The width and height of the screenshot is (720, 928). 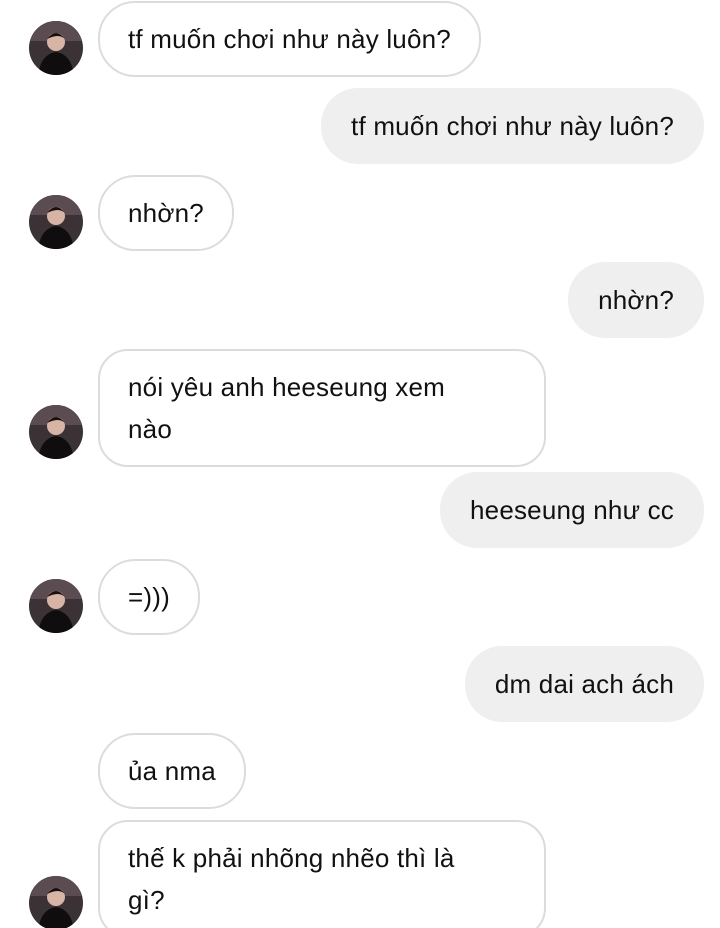 I want to click on outgoing-message-bubble: tf muốn chơi như này luôn?, so click(x=512, y=126).